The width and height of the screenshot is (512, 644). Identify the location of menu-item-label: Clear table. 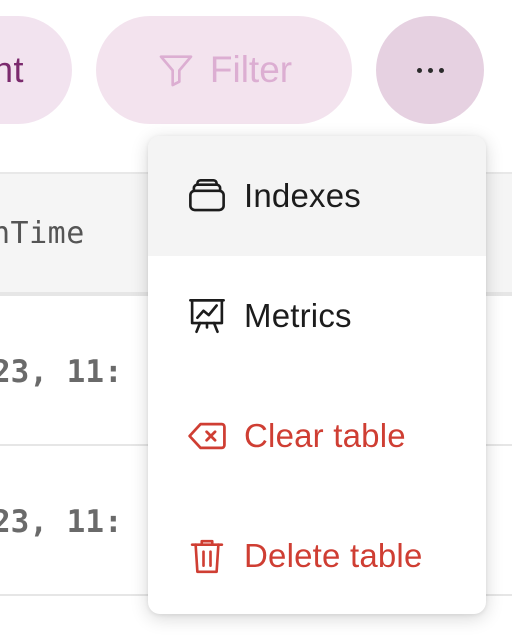
(325, 435).